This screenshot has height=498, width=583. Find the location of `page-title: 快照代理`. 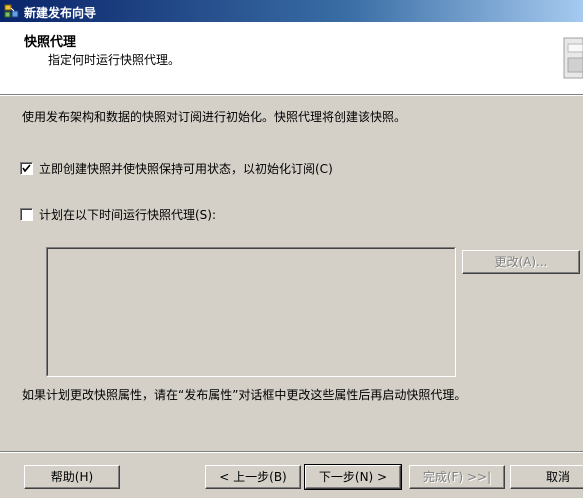

page-title: 快照代理 is located at coordinates (50, 42).